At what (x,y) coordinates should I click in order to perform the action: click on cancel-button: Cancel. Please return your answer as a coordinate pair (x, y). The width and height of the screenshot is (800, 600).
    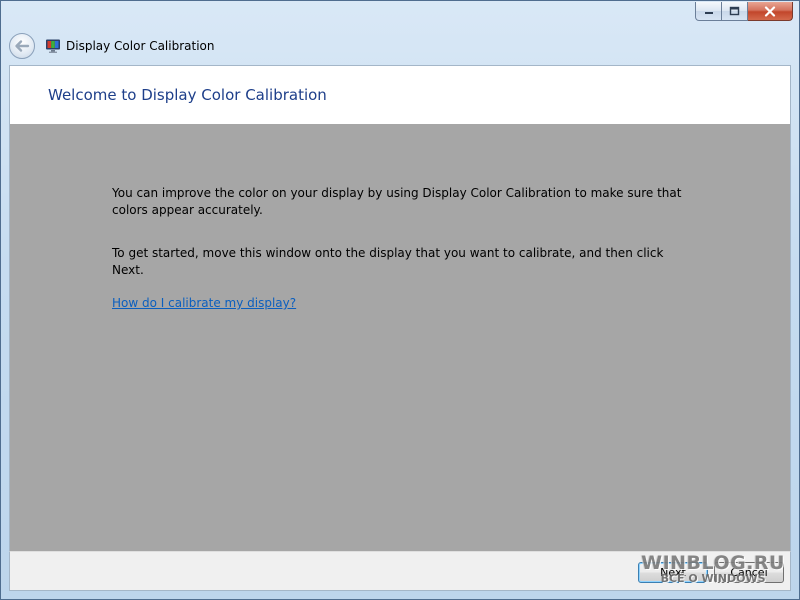
    Looking at the image, I should click on (749, 572).